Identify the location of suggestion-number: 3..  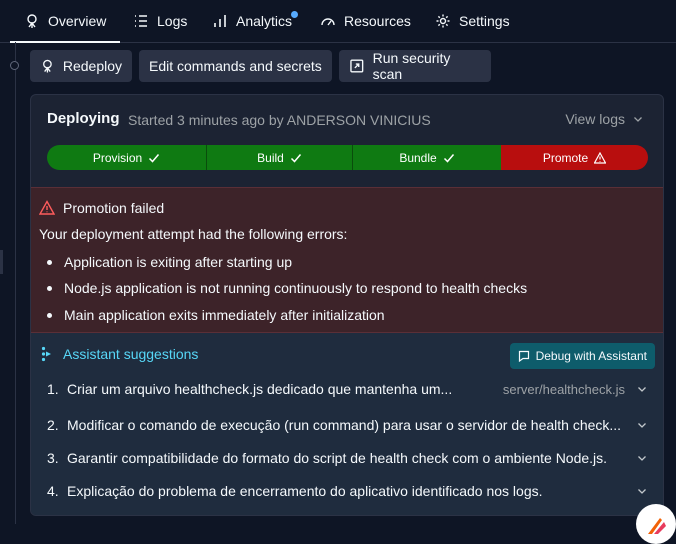
(53, 458).